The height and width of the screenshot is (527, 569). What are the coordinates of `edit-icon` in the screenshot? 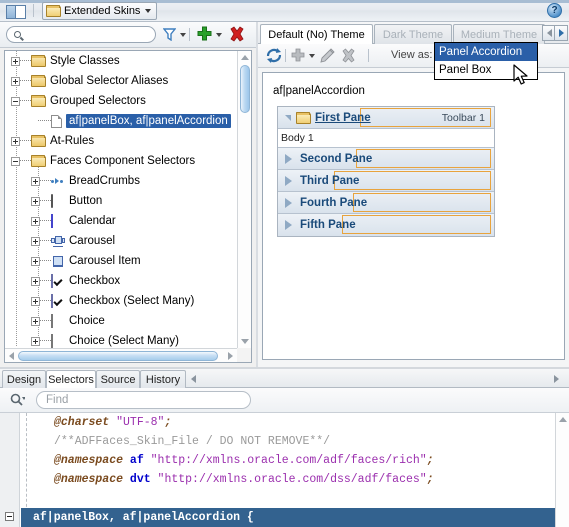 It's located at (327, 55).